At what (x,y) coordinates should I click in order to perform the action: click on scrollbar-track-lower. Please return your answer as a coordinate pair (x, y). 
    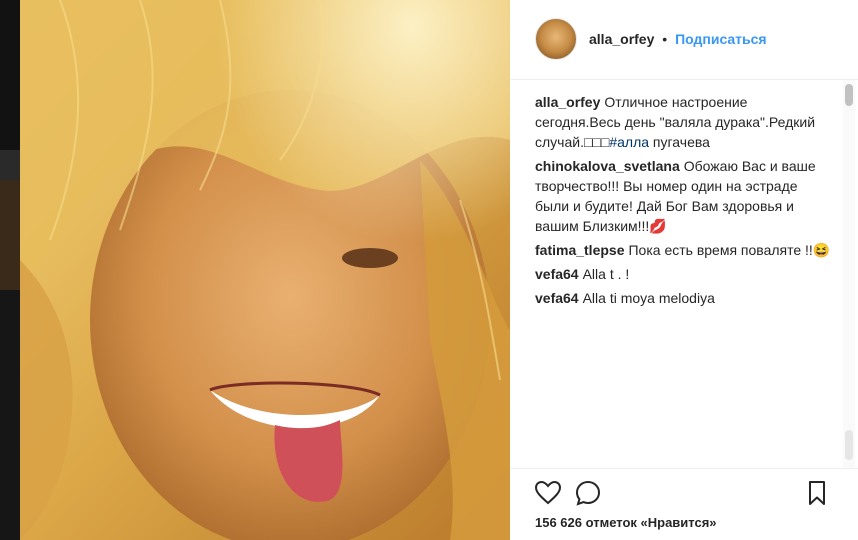
    Looking at the image, I should click on (849, 445).